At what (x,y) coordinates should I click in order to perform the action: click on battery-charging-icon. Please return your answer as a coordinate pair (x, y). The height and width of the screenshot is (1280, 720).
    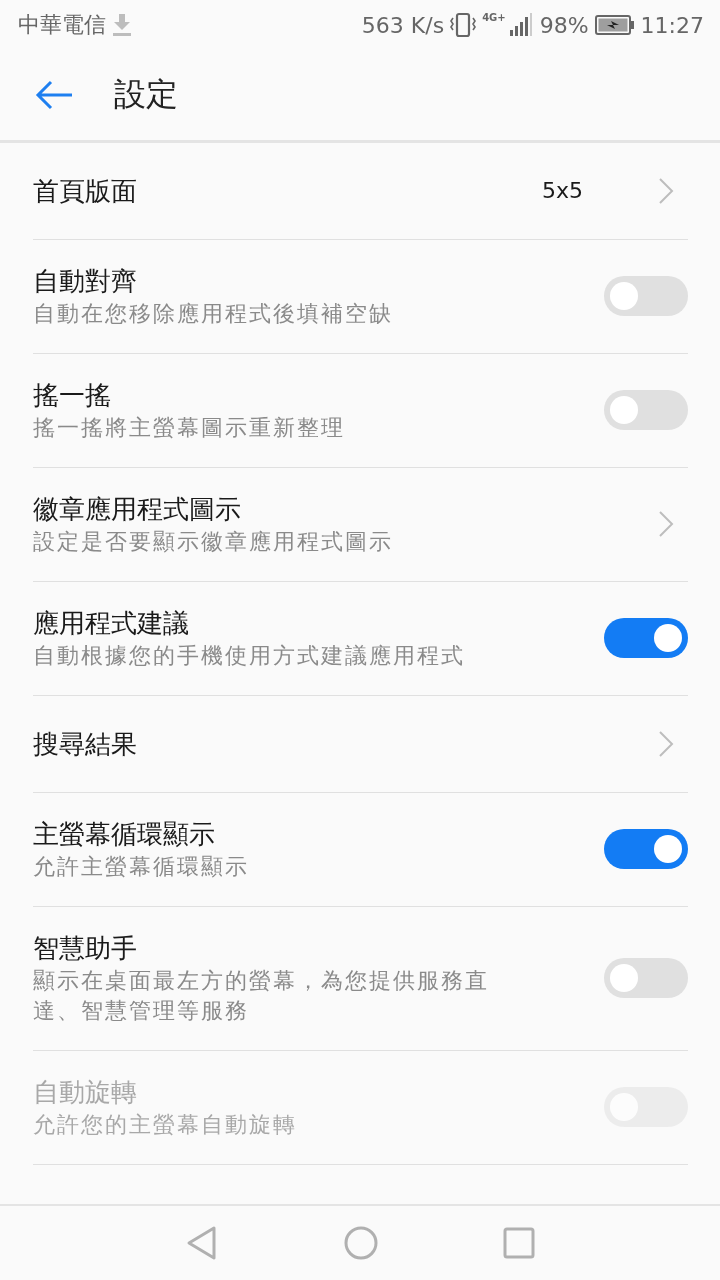
    Looking at the image, I should click on (614, 25).